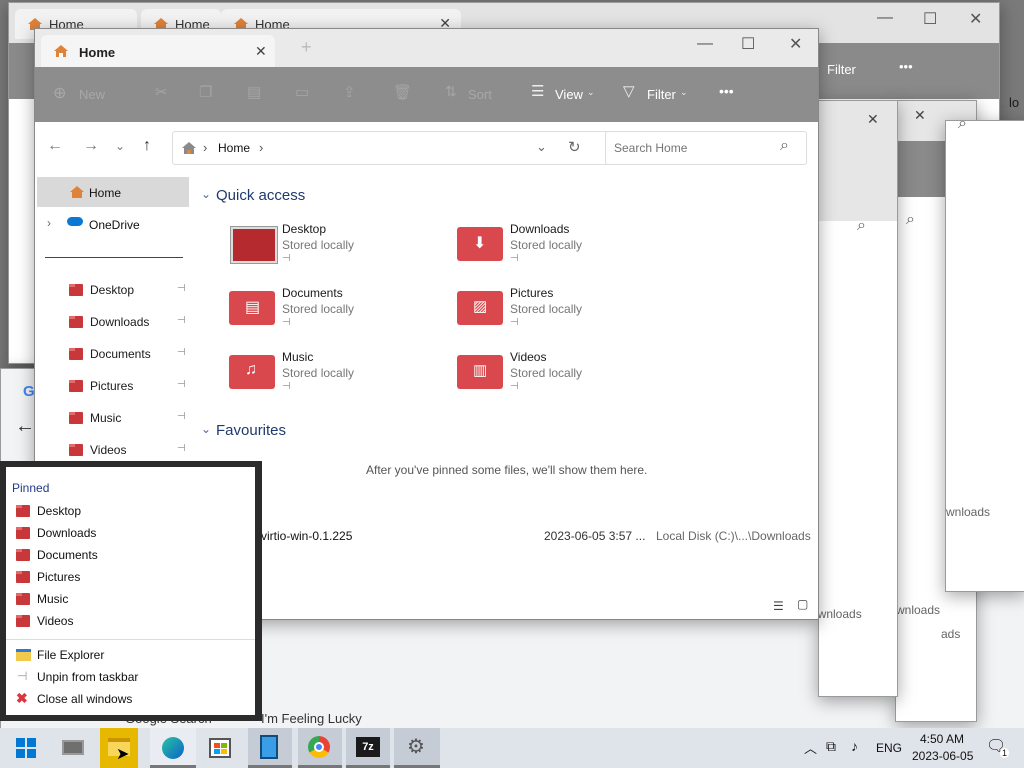 The image size is (1024, 768). What do you see at coordinates (402, 92) in the screenshot?
I see `delete-icon: 🗑` at bounding box center [402, 92].